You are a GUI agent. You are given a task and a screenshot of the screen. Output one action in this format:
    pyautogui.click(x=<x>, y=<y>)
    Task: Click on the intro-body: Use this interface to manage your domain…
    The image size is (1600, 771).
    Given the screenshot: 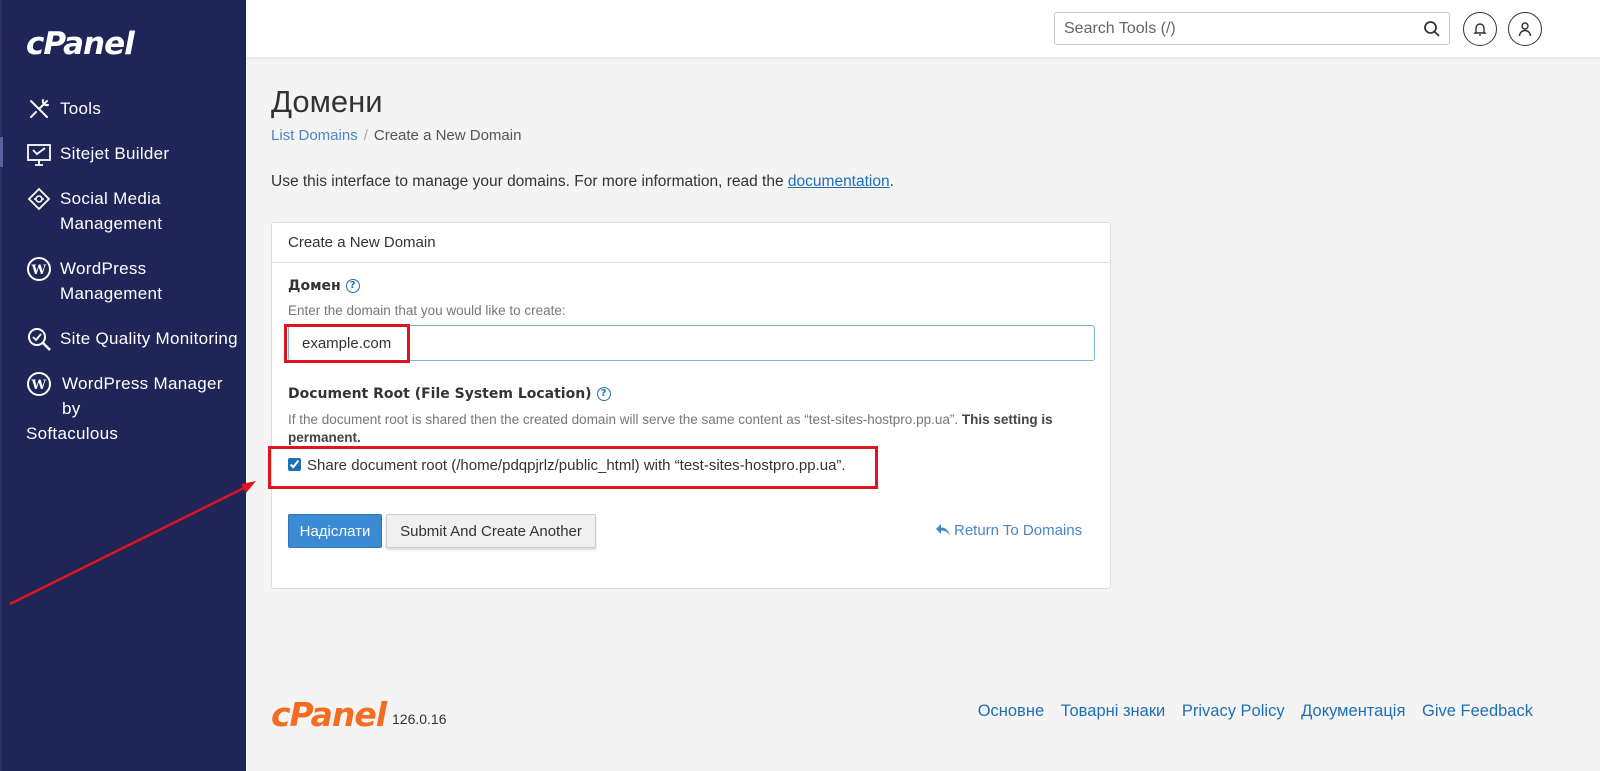 What is the action you would take?
    pyautogui.click(x=529, y=181)
    